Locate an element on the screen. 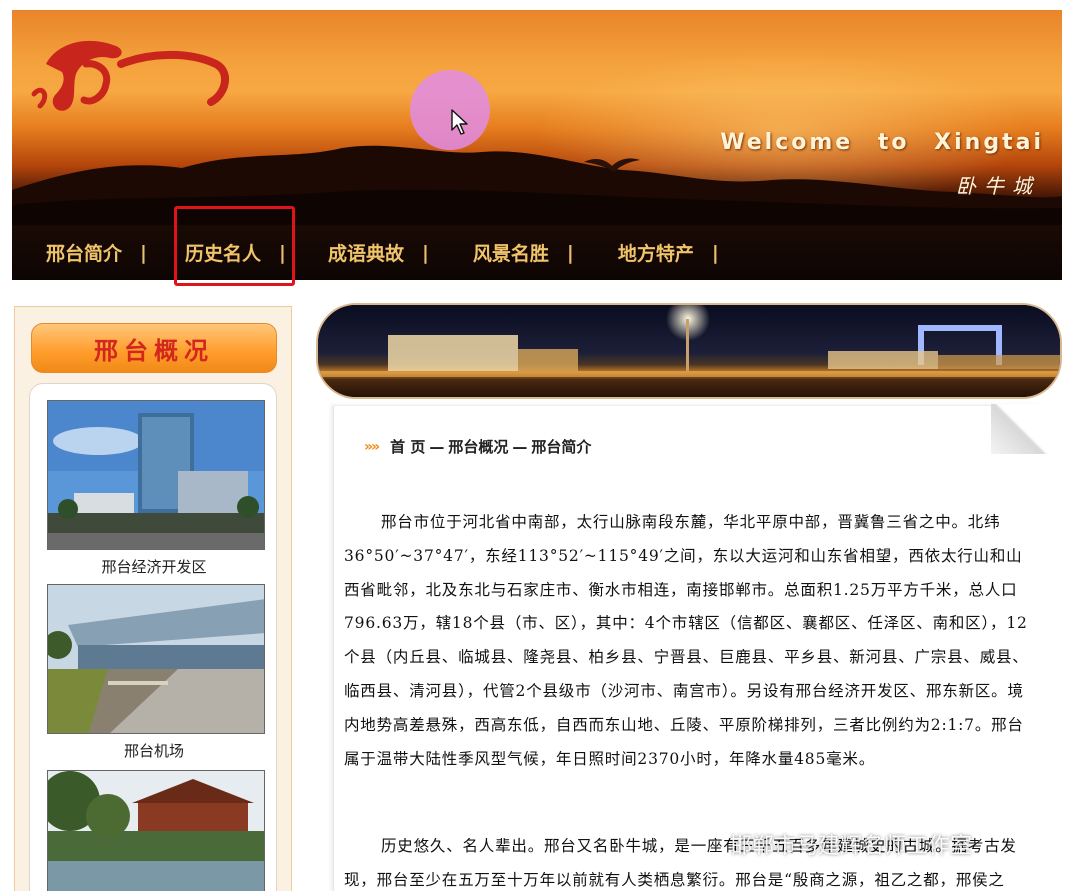 Image resolution: width=1077 pixels, height=891 pixels. night-scene-banner is located at coordinates (689, 351).